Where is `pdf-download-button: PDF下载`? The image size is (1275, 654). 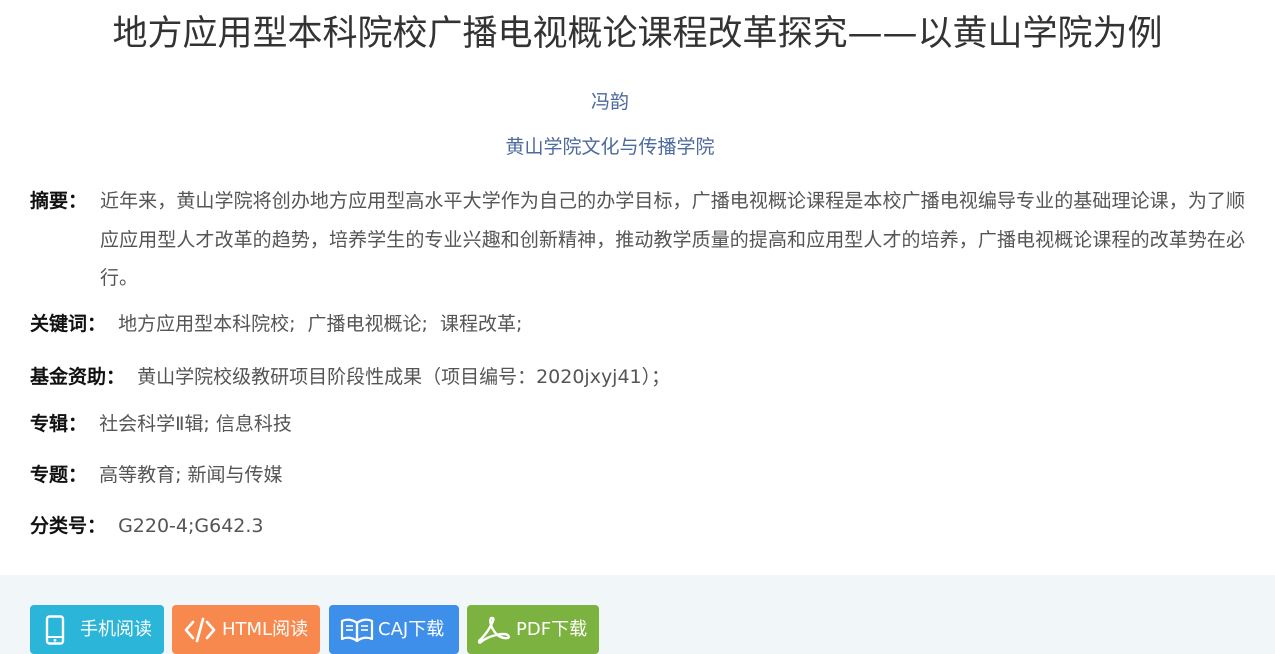
pdf-download-button: PDF下载 is located at coordinates (533, 629).